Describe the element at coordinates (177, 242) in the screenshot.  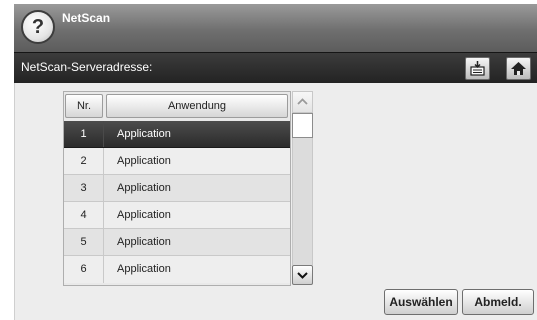
I see `table-row: 5 Application` at that location.